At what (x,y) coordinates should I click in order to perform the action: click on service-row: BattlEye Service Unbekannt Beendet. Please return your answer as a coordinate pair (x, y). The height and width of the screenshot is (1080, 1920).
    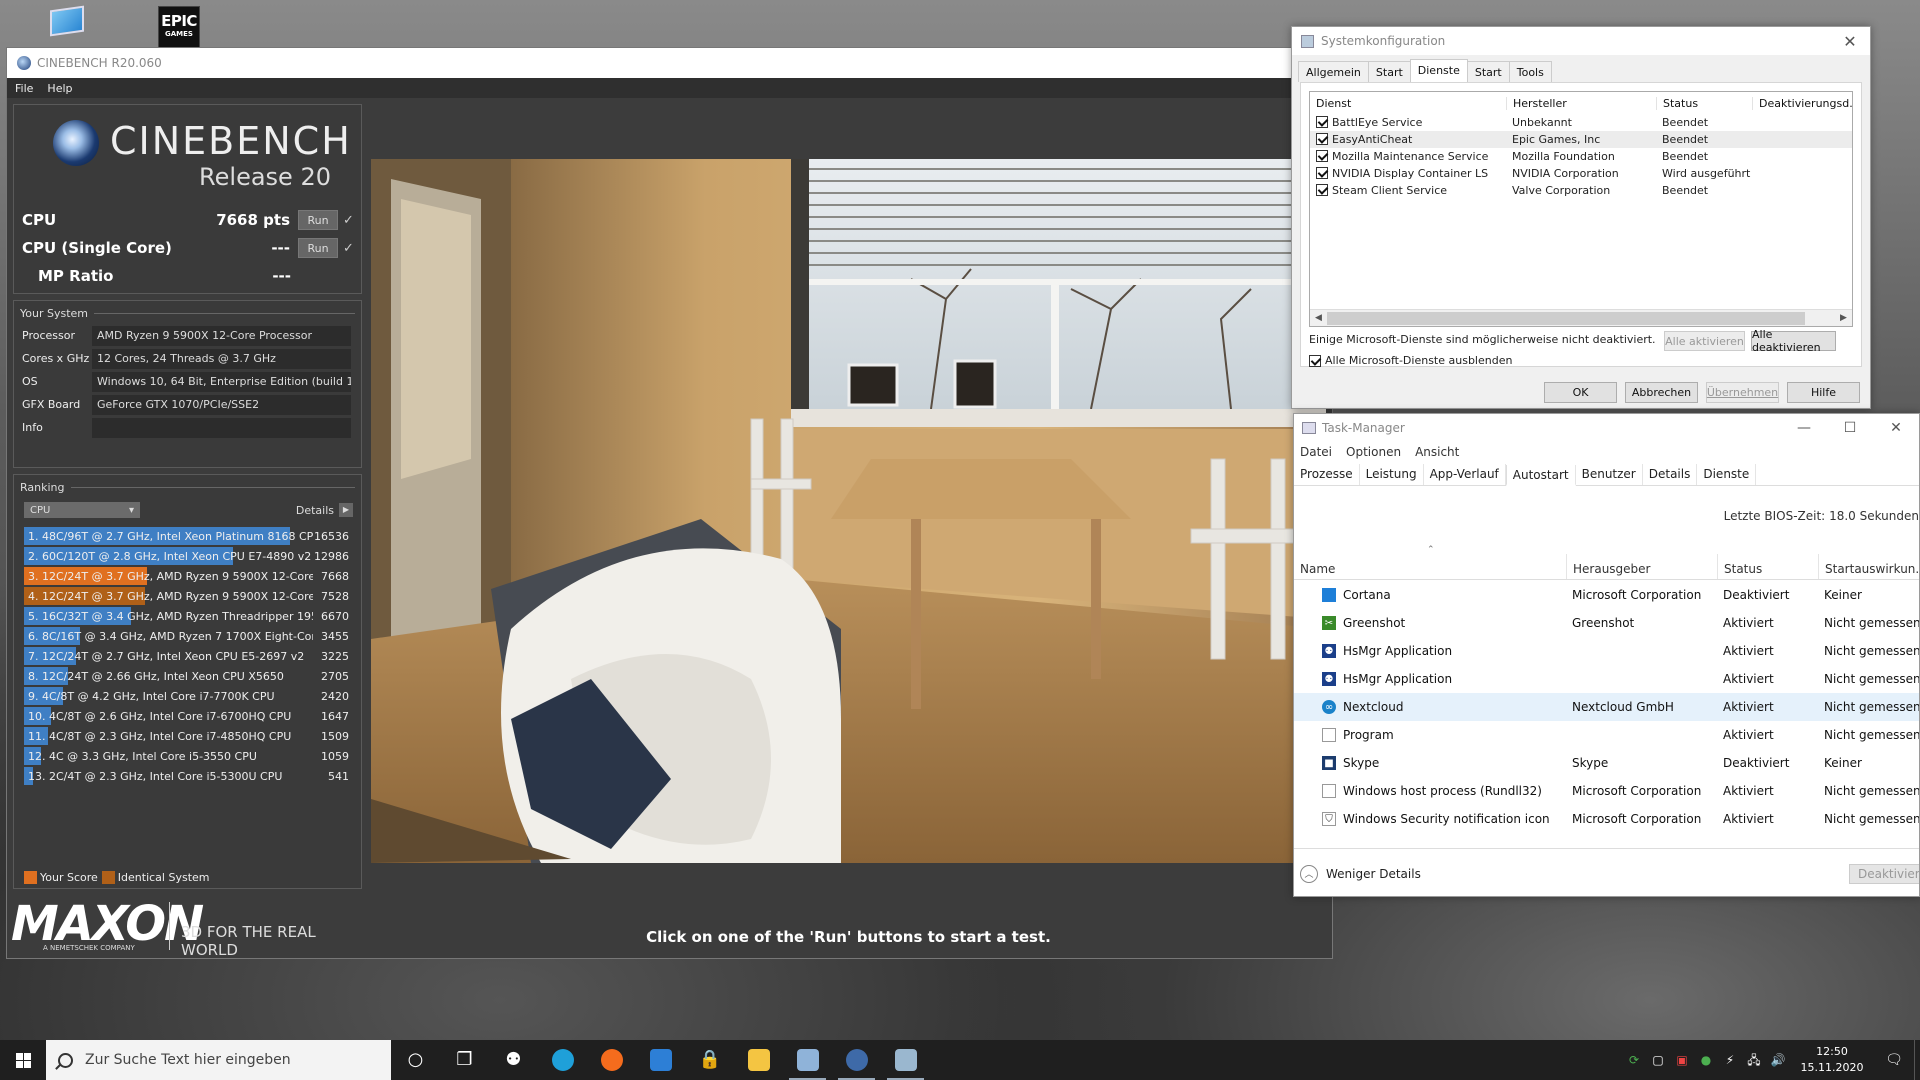
    Looking at the image, I should click on (1581, 122).